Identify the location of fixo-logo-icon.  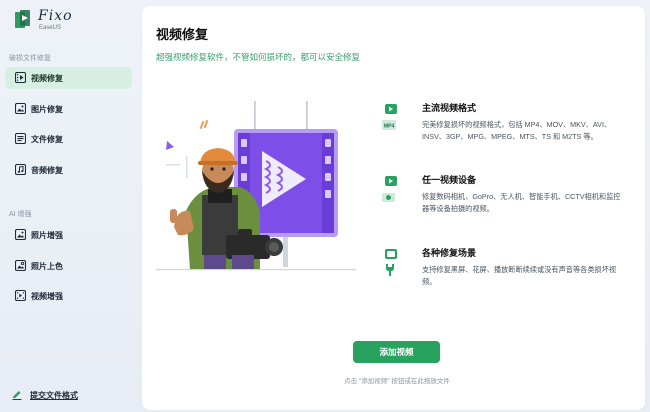
(22, 19).